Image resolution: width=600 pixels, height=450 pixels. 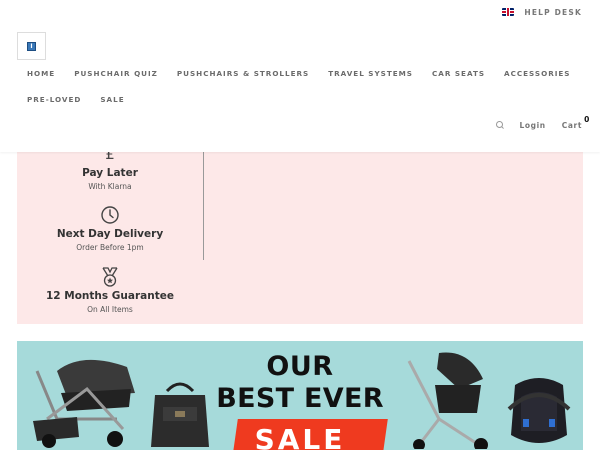 I want to click on stroller-image, so click(x=447, y=400).